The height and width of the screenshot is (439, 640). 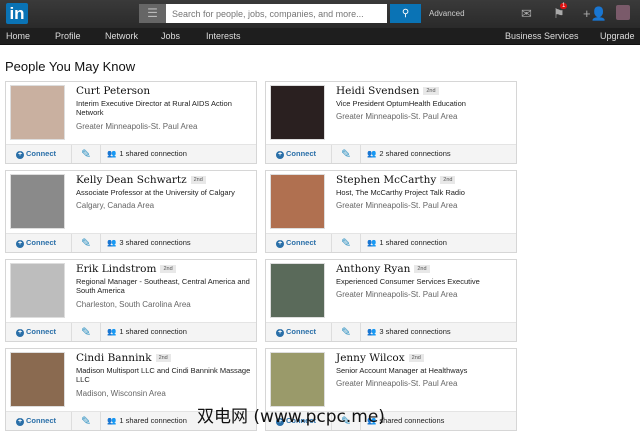 What do you see at coordinates (542, 36) in the screenshot?
I see `nav-business-services: Business Services` at bounding box center [542, 36].